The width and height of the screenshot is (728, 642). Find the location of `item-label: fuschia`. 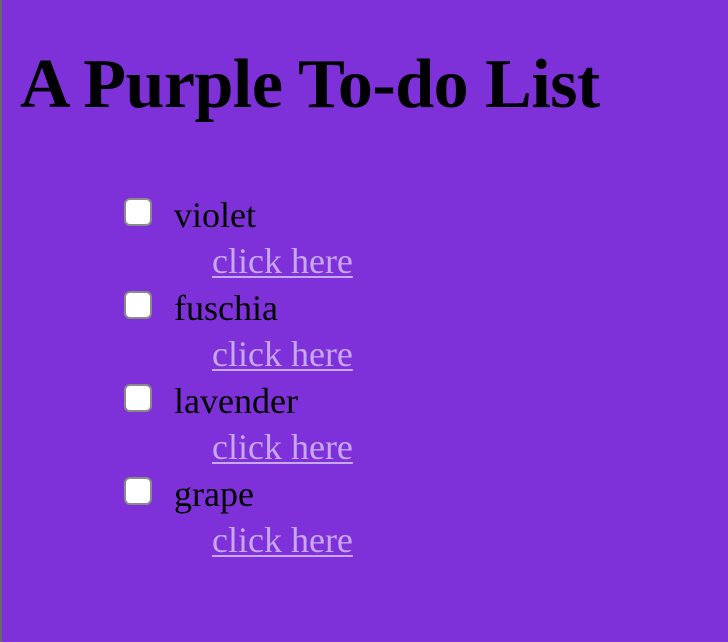

item-label: fuschia is located at coordinates (226, 308).